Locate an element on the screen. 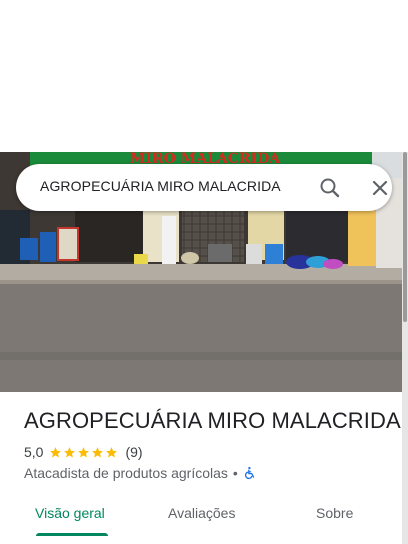  tab-bar: Visão geral Avaliações Sobre is located at coordinates (201, 518).